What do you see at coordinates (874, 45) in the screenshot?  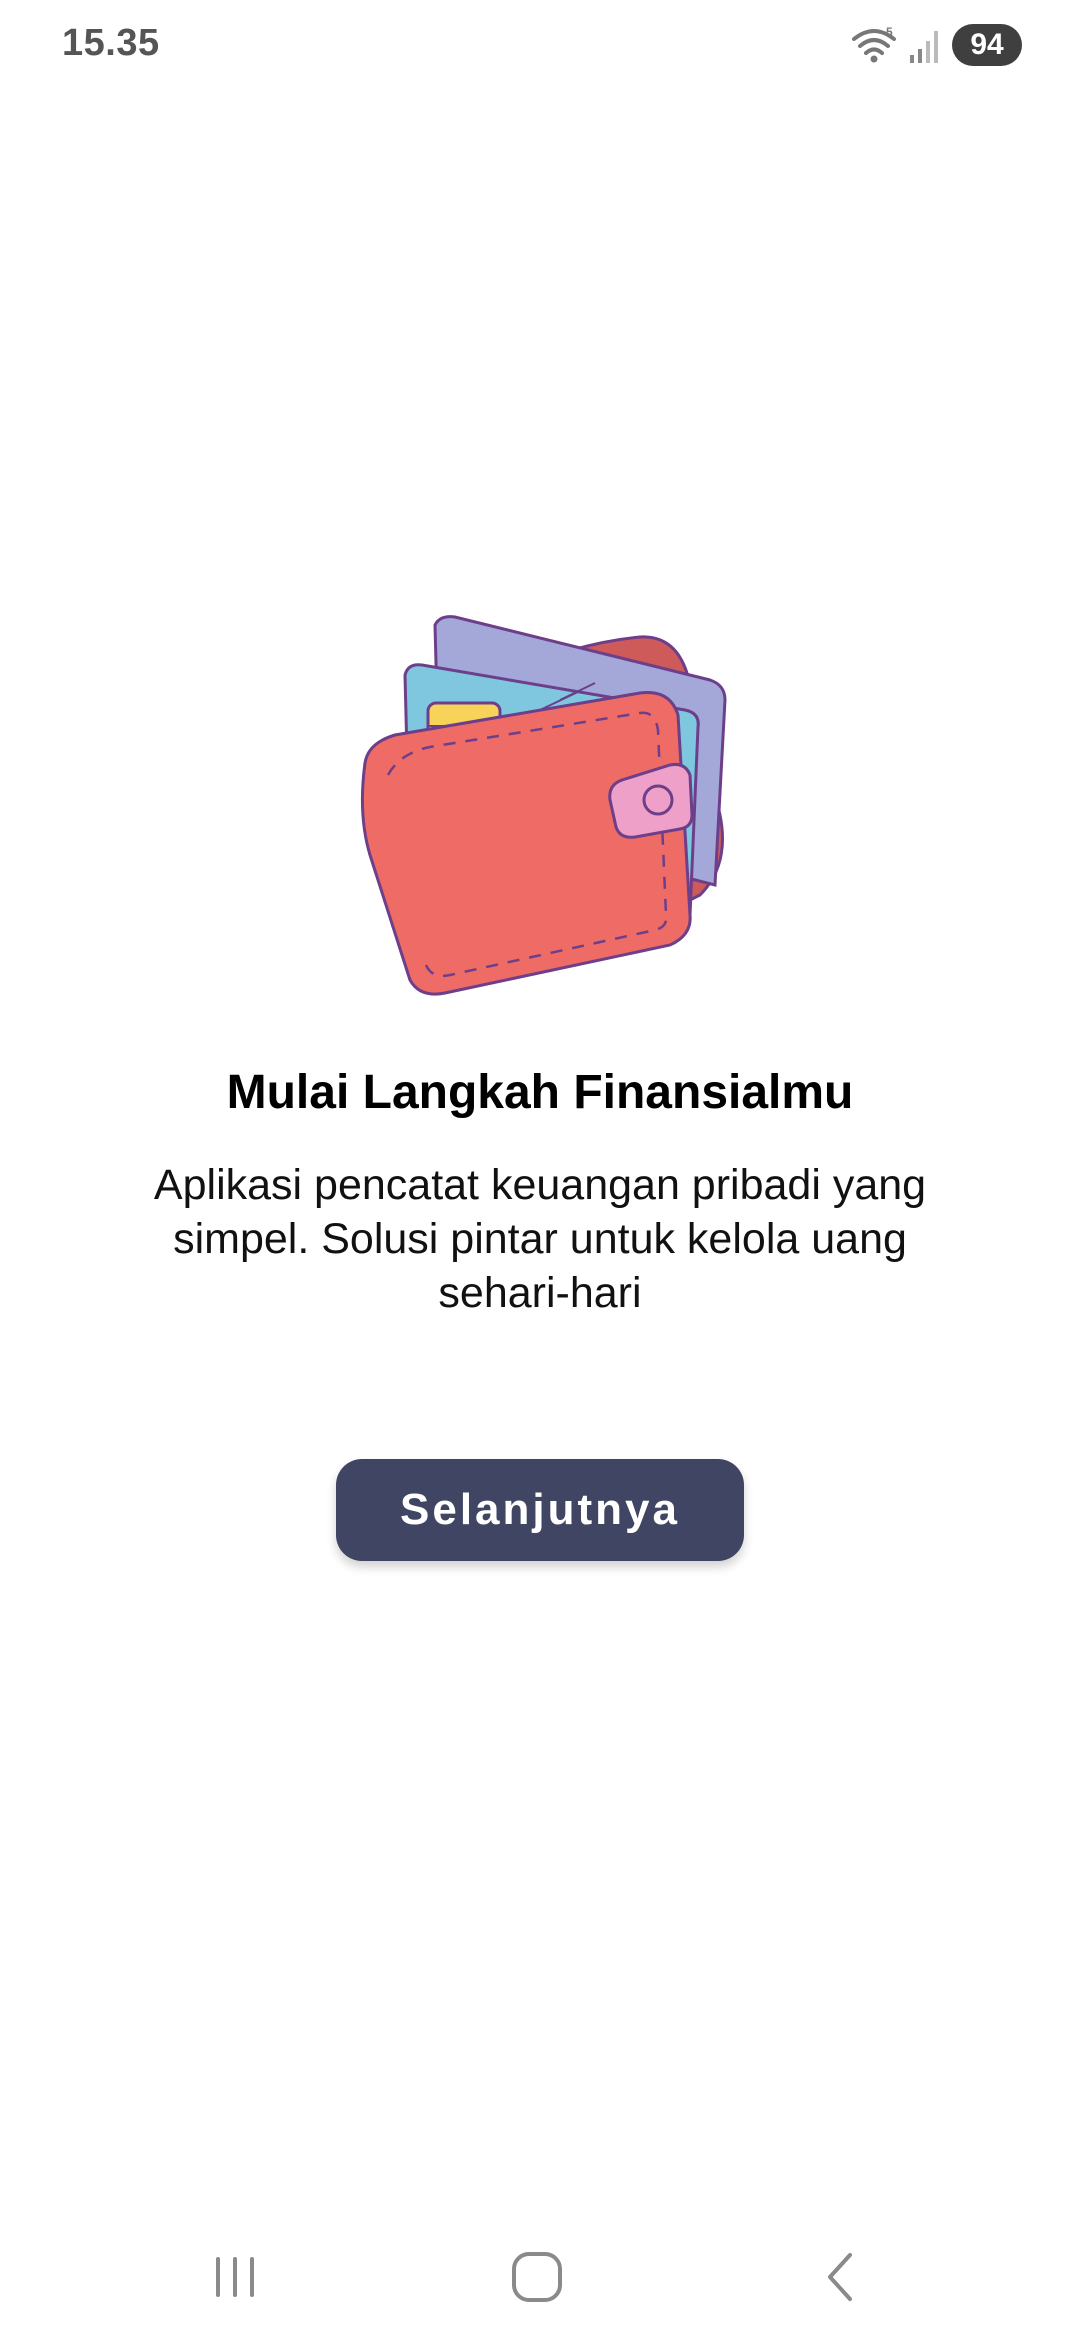 I see `wifi-icon: 5` at bounding box center [874, 45].